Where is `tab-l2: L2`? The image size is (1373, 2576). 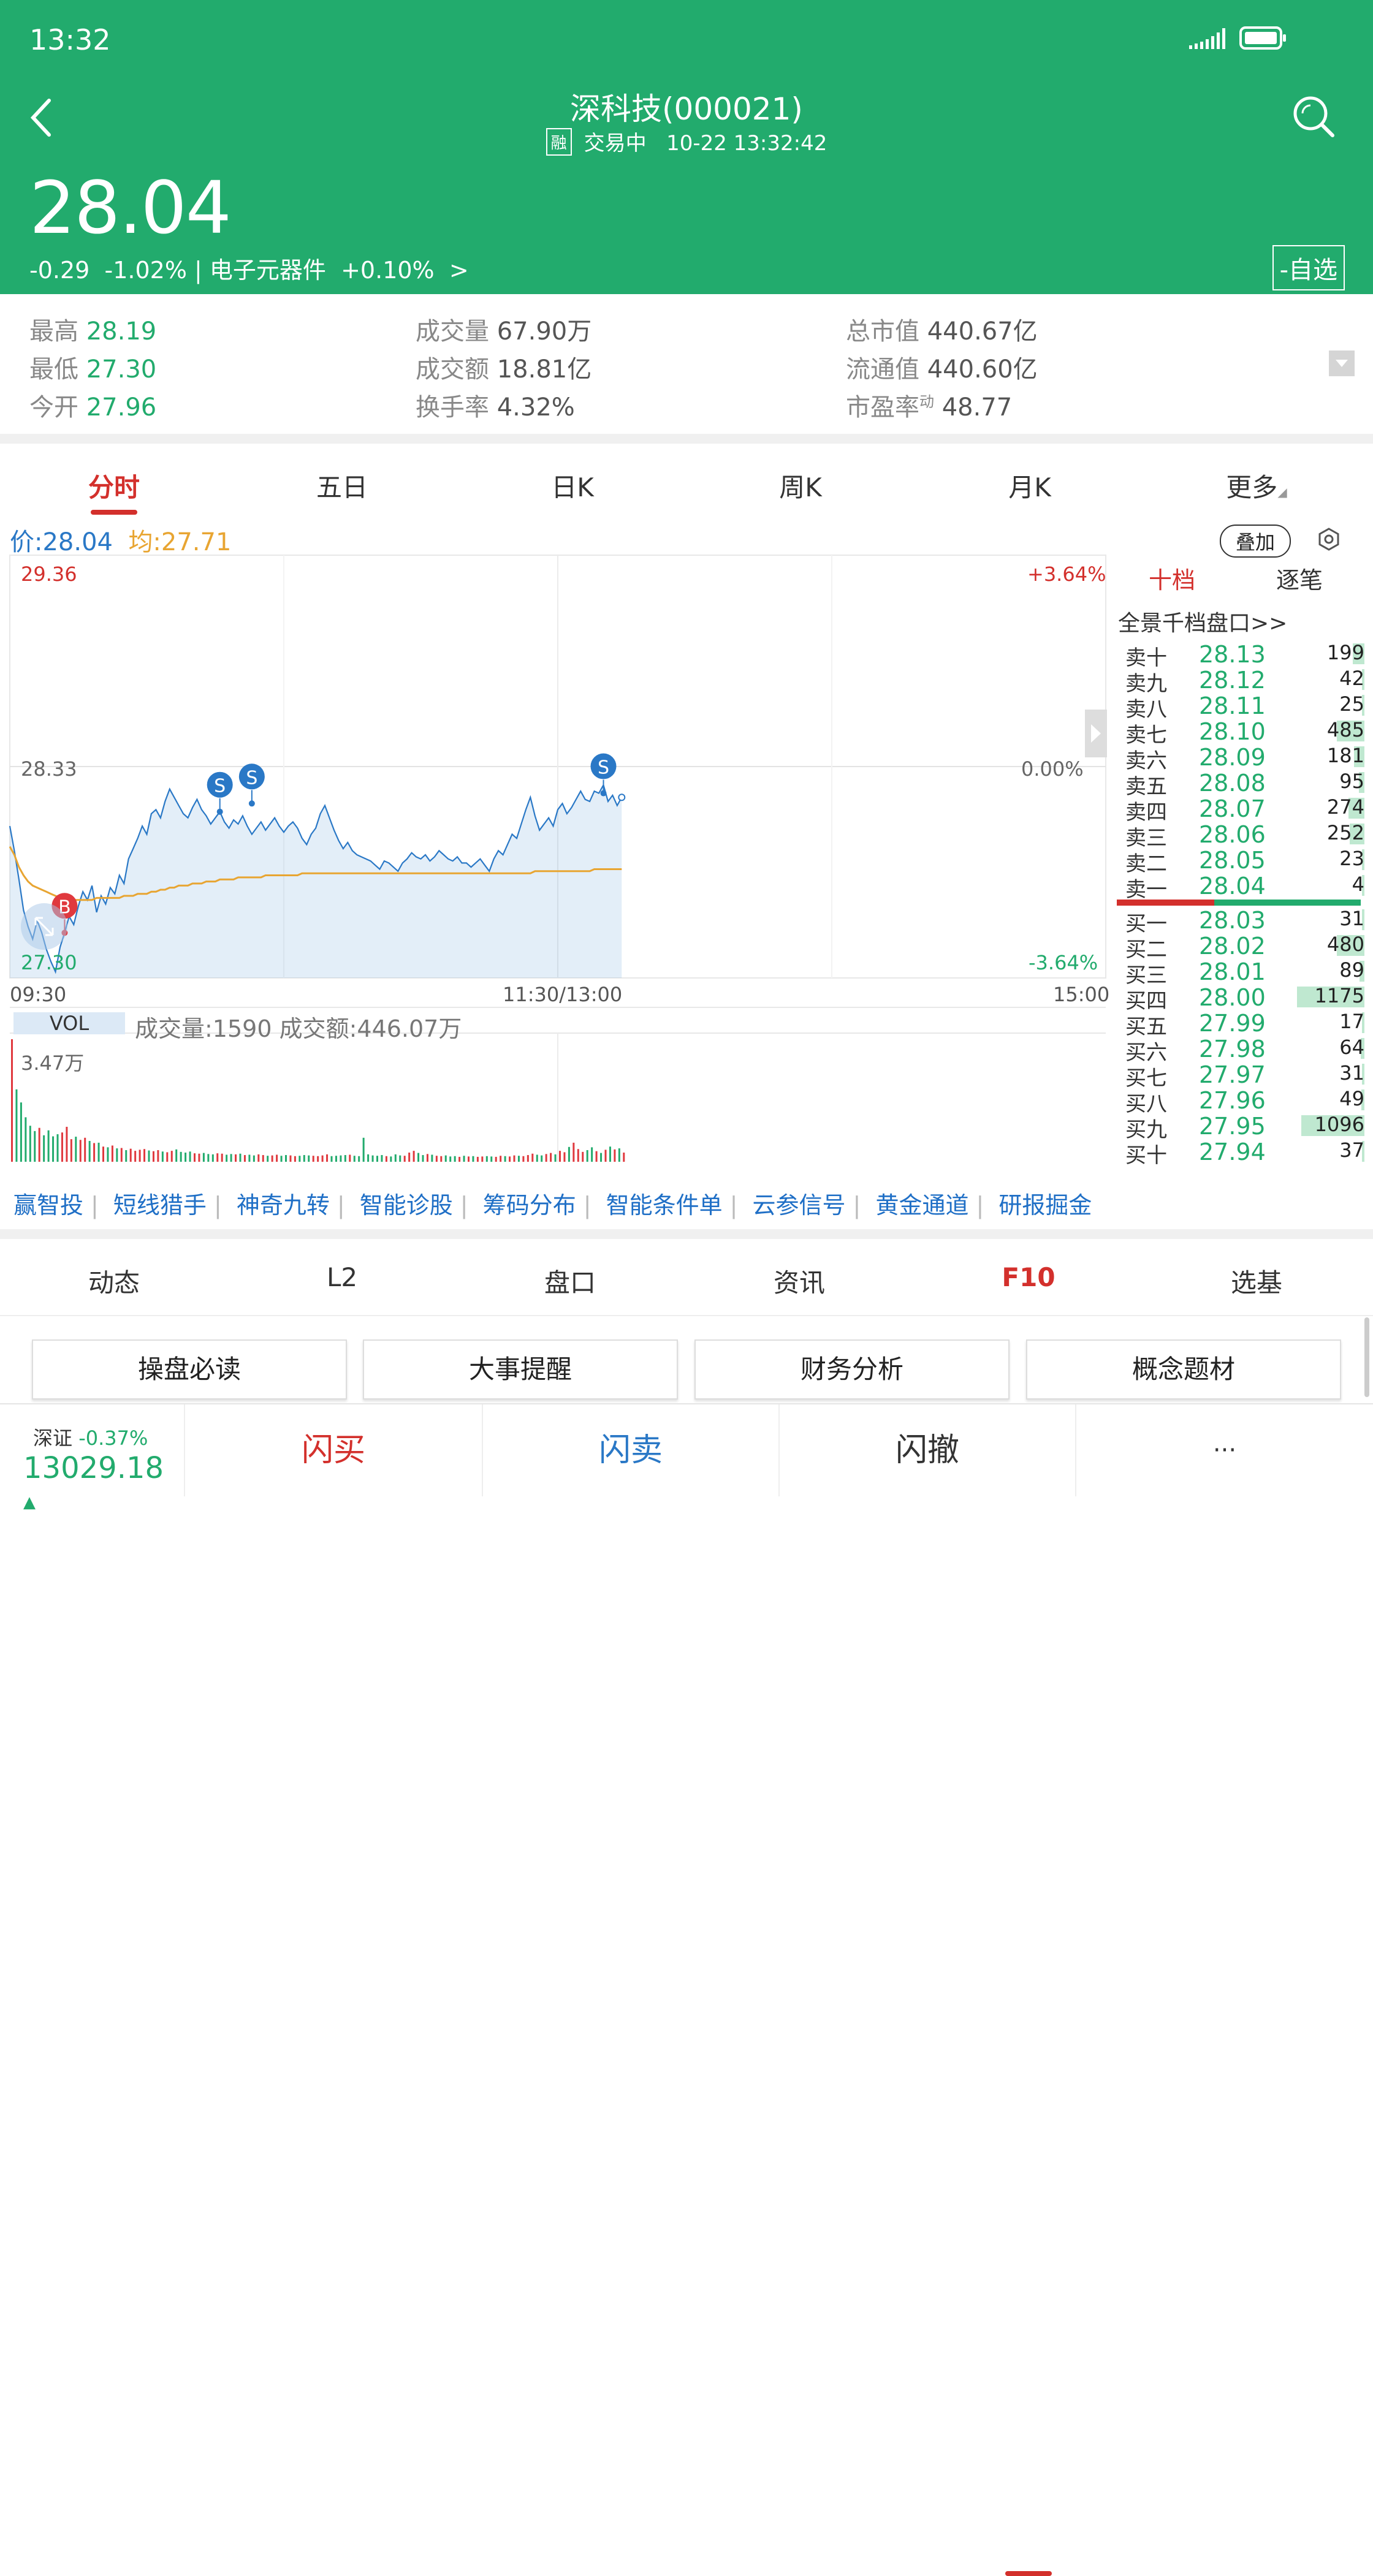
tab-l2: L2 is located at coordinates (342, 1277).